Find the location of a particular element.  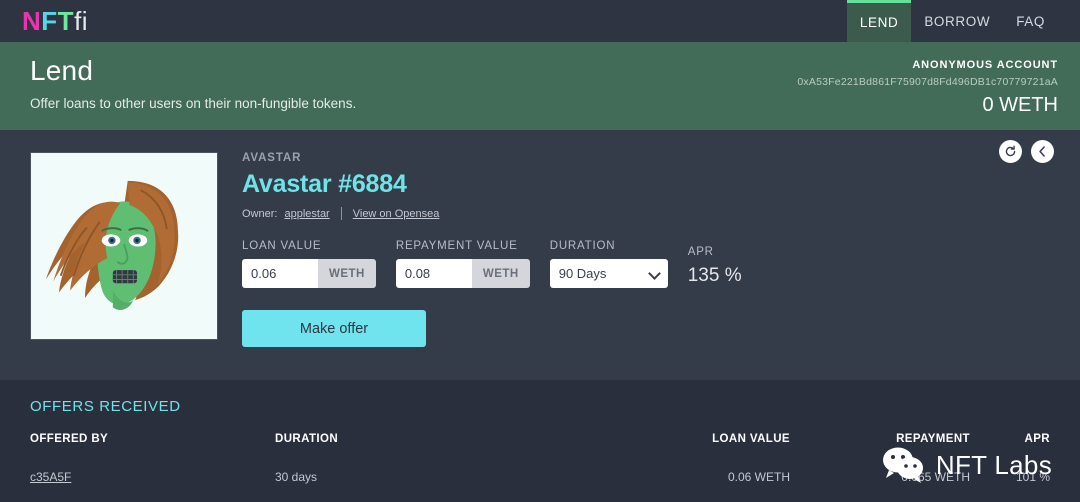

page-title: Lend is located at coordinates (62, 70).